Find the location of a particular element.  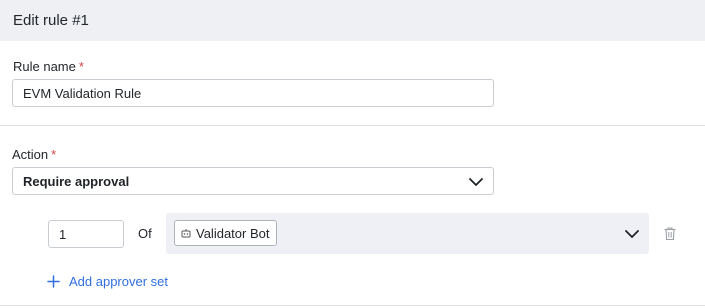

action-label: Action * is located at coordinates (34, 154).